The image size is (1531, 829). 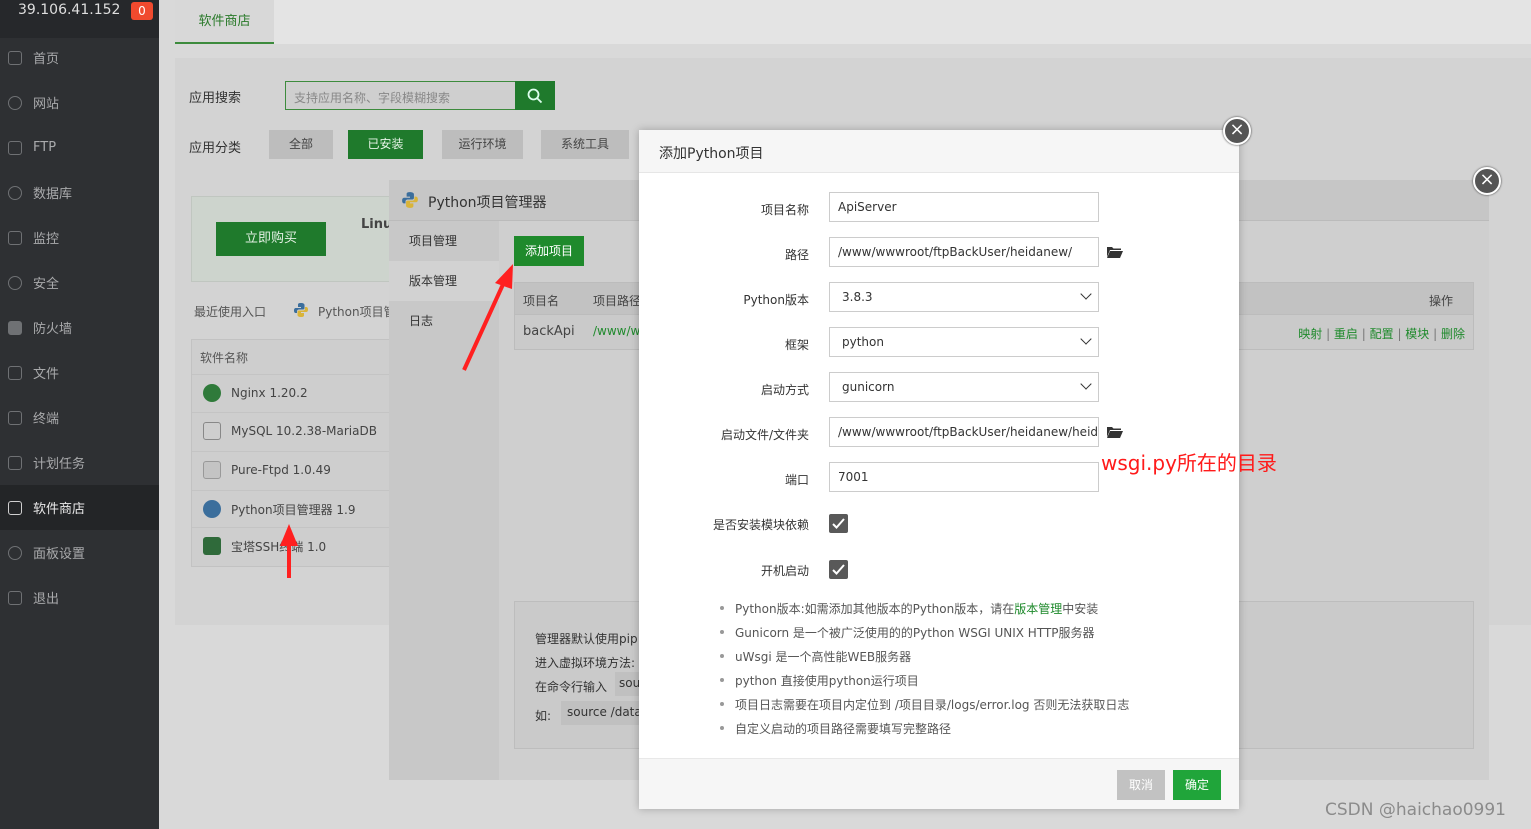 I want to click on annotation-text: wsgi.py所在的目录, so click(x=1189, y=463).